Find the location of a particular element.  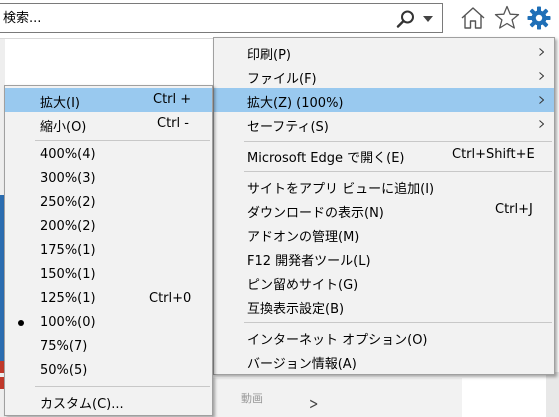

zoom-item-75: 75%(7) is located at coordinates (108, 347).